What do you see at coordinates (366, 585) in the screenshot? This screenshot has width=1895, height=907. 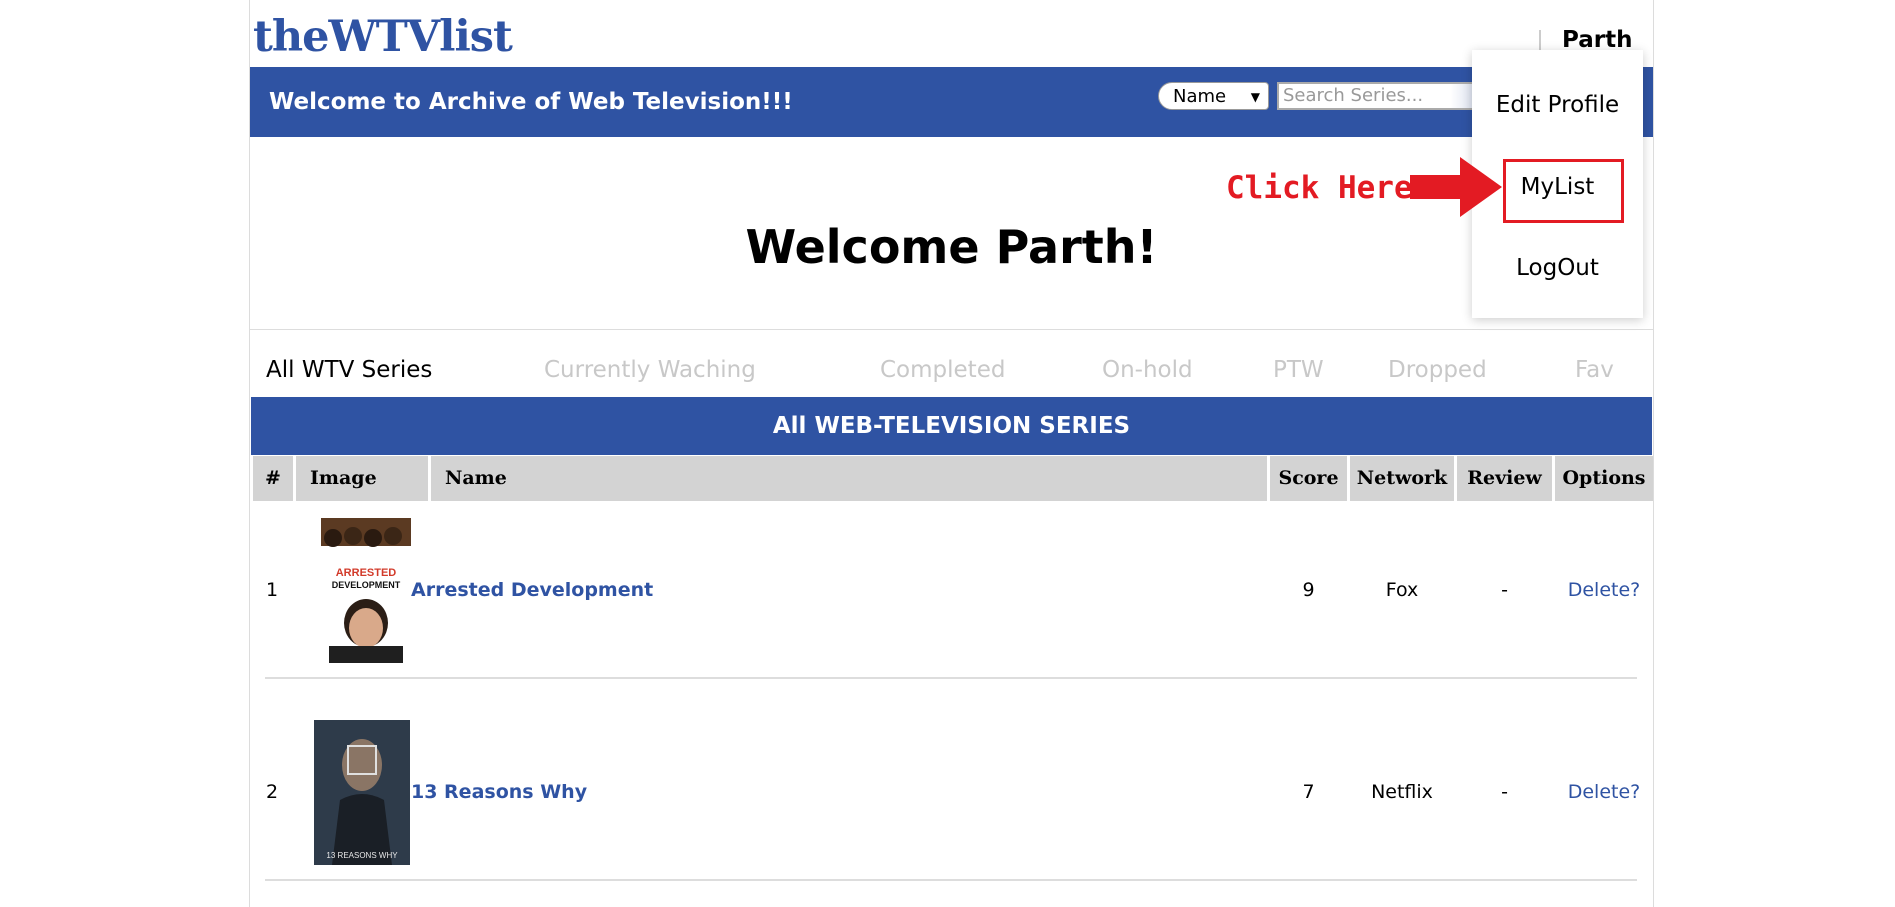 I see `poster-title-line: DEVELOPMENT` at bounding box center [366, 585].